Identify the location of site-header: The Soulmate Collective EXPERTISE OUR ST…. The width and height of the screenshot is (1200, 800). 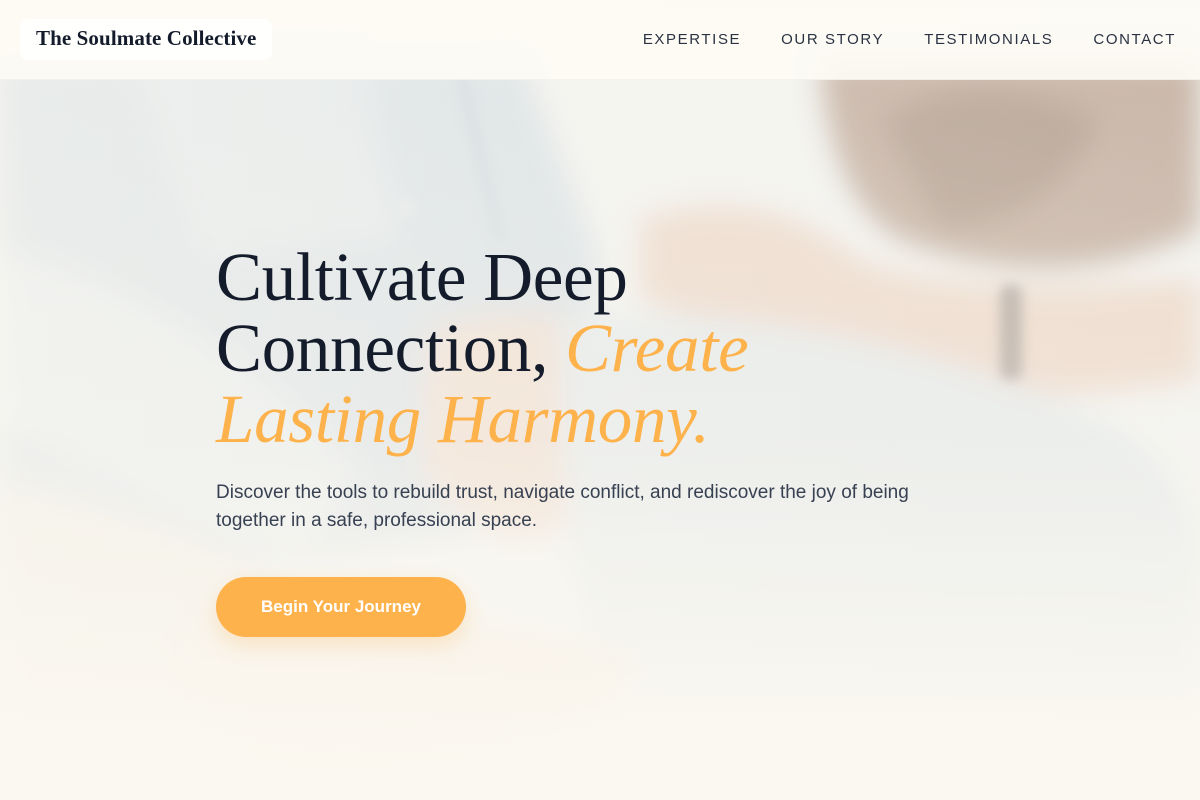
(600, 40).